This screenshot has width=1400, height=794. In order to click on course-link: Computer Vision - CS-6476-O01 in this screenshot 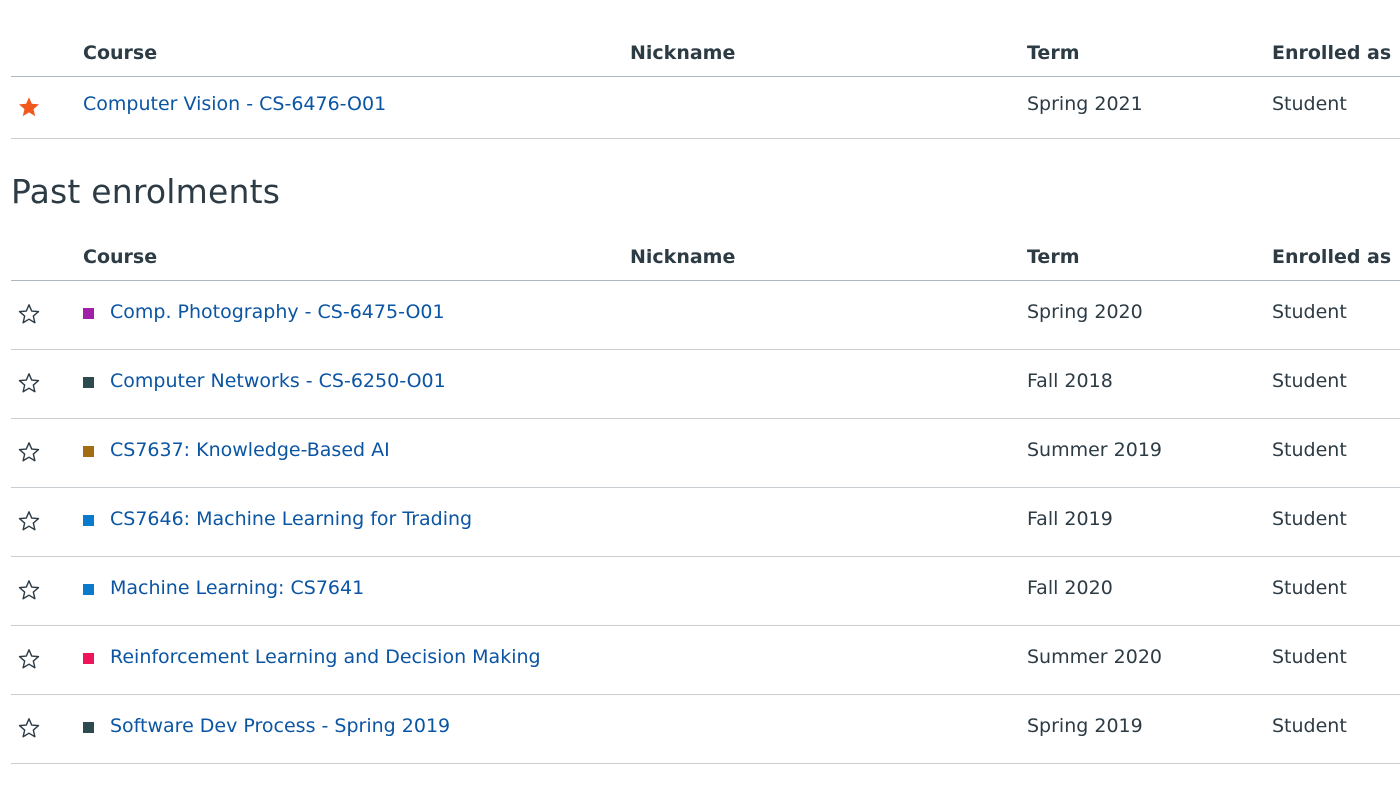, I will do `click(234, 104)`.